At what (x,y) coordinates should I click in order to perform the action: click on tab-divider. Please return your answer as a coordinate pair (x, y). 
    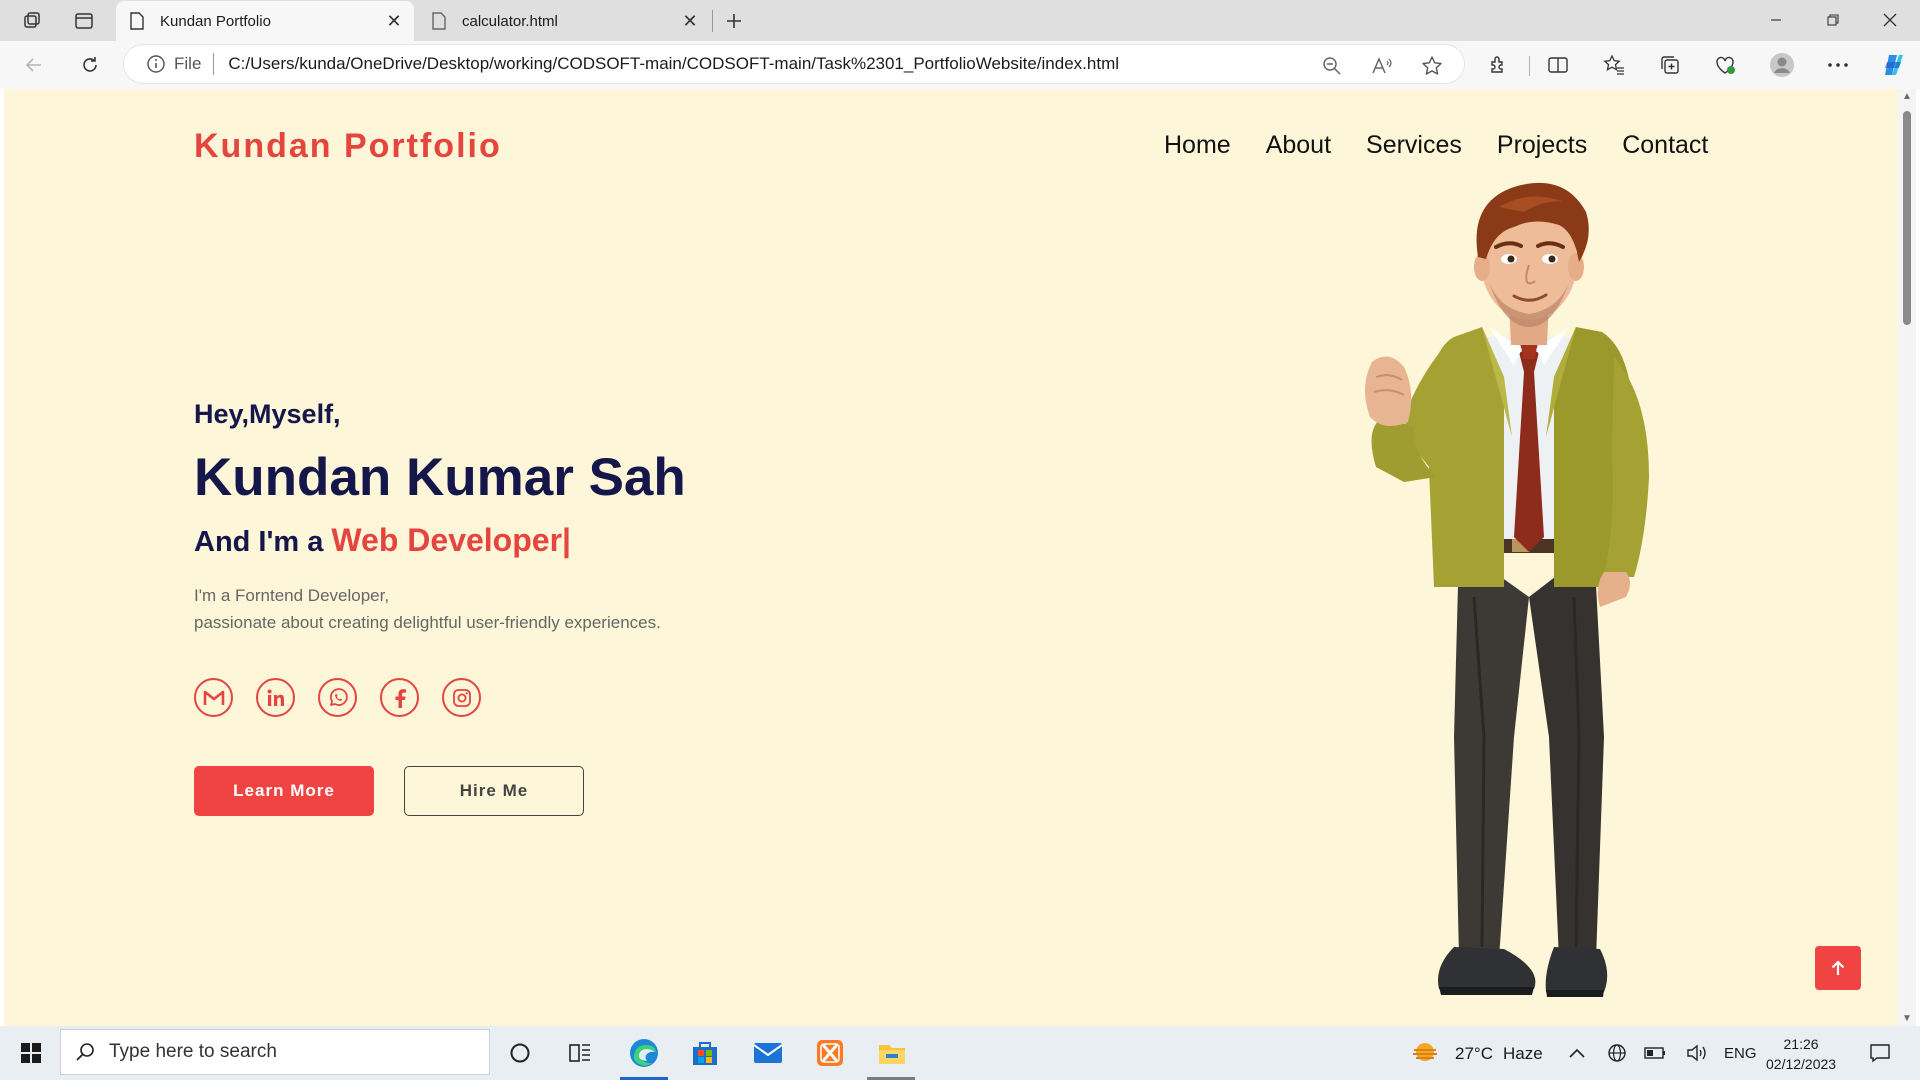
    Looking at the image, I should click on (712, 21).